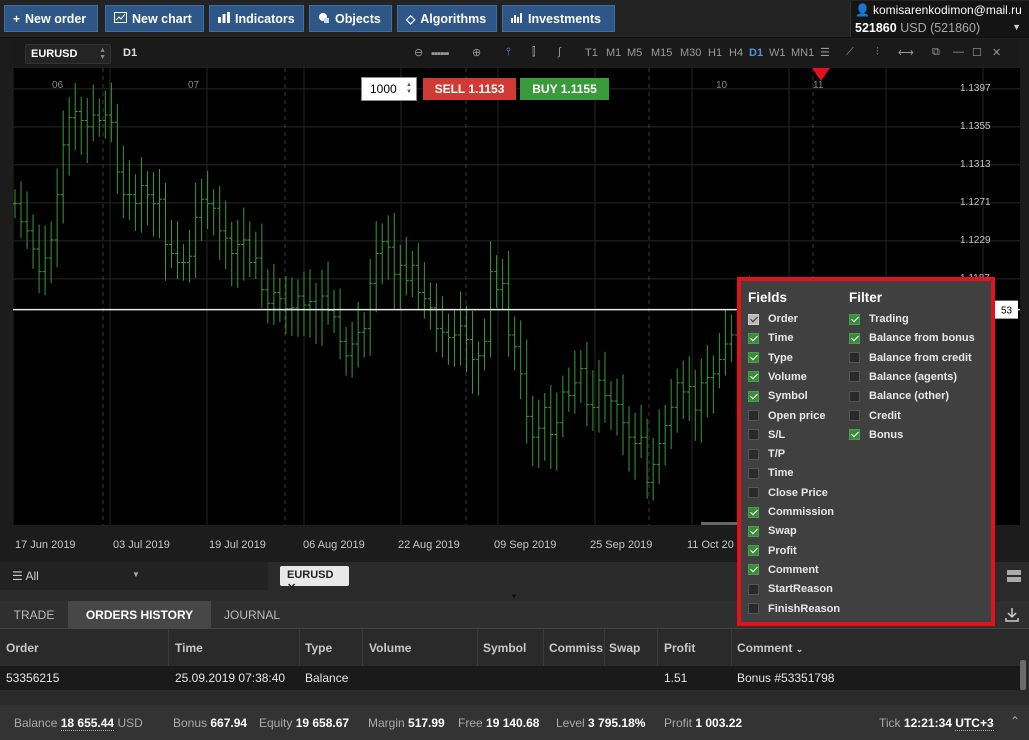 The width and height of the screenshot is (1029, 740). I want to click on export-icon, so click(1012, 615).